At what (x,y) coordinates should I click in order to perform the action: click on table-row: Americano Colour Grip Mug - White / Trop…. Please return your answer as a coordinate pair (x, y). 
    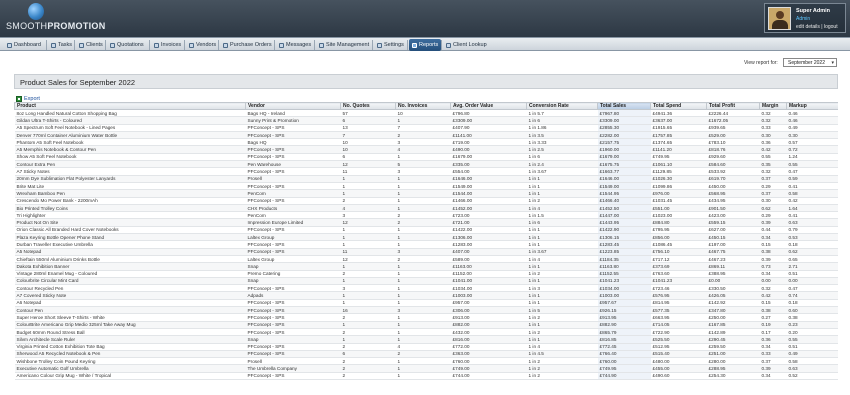
    Looking at the image, I should click on (426, 376).